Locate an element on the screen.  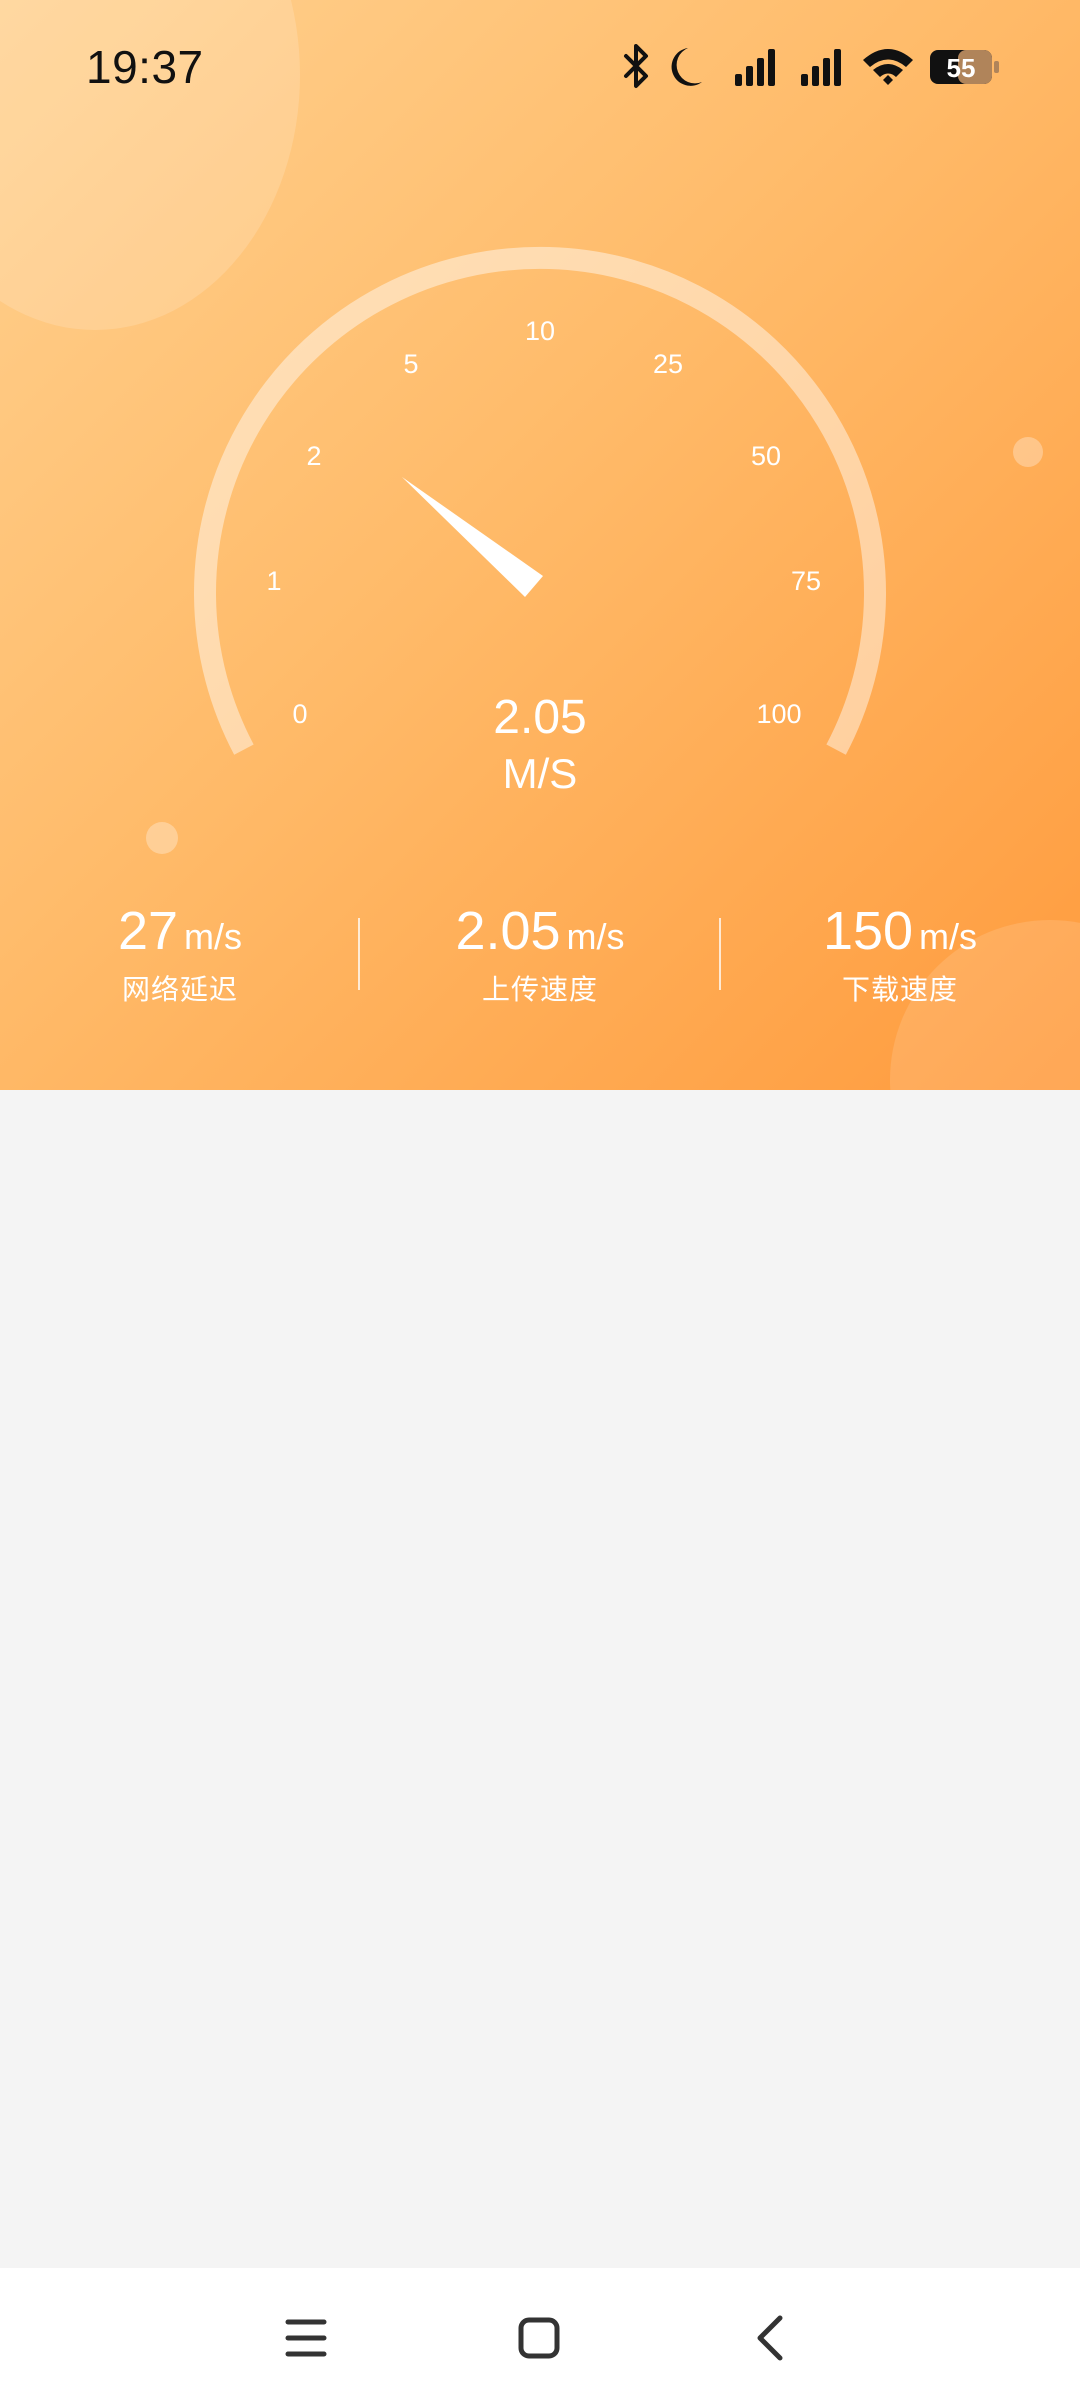
stats-row: 27 m/s 网络延迟 2.05 m/s 上传速度 150 m/s 下载速度 is located at coordinates (540, 960).